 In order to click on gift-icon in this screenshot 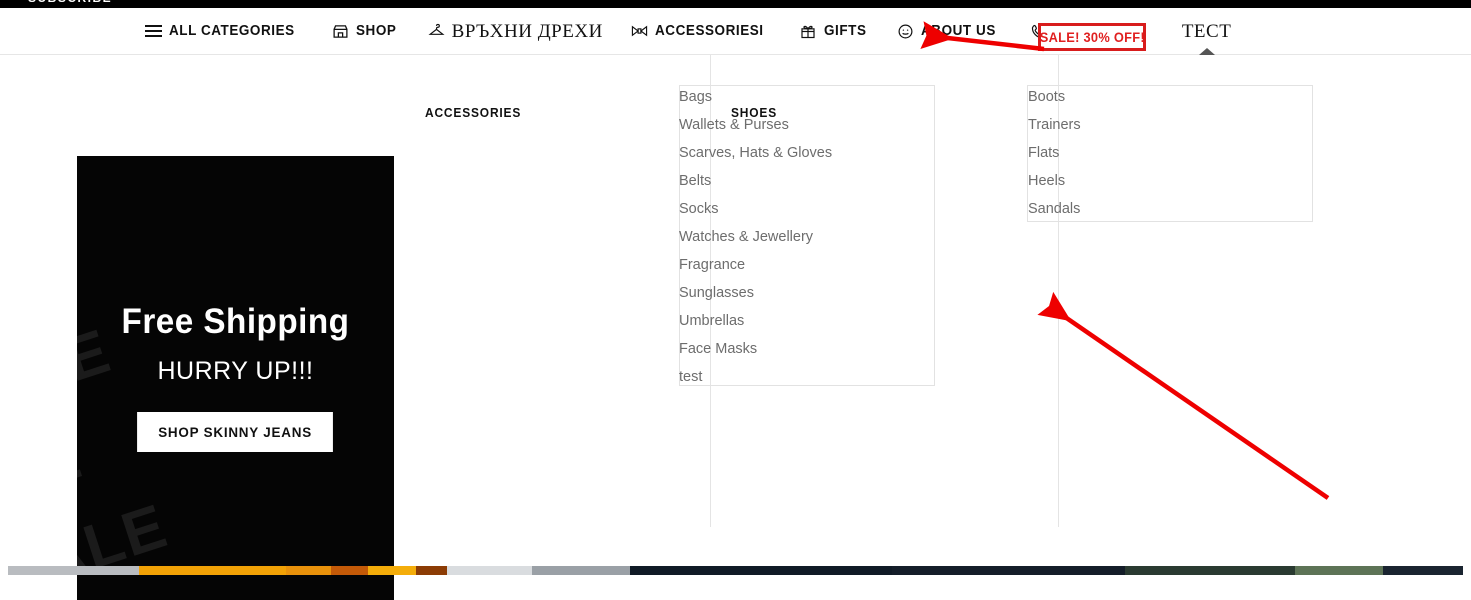, I will do `click(808, 31)`.